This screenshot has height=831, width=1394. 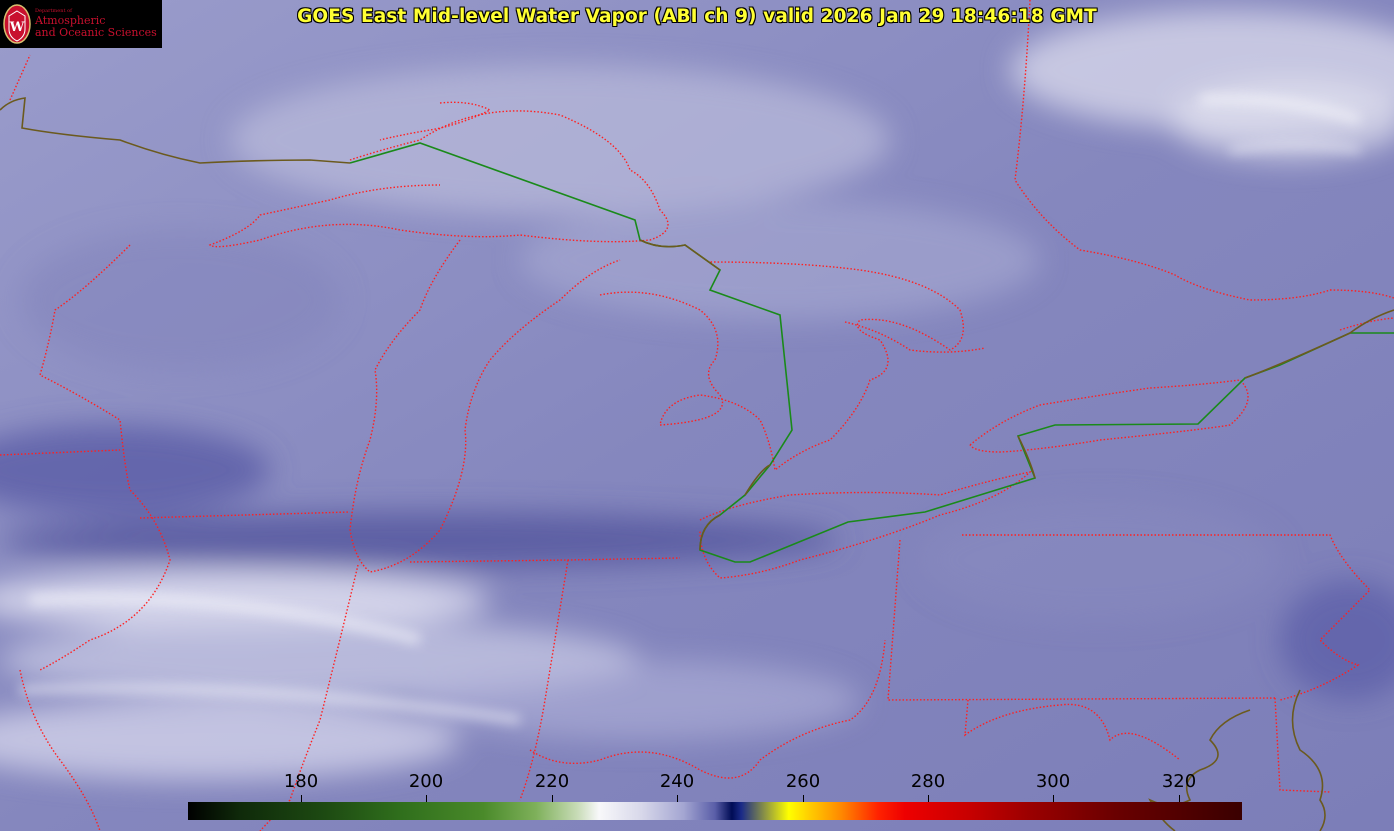 I want to click on colorbar-label-260: 260, so click(x=803, y=781).